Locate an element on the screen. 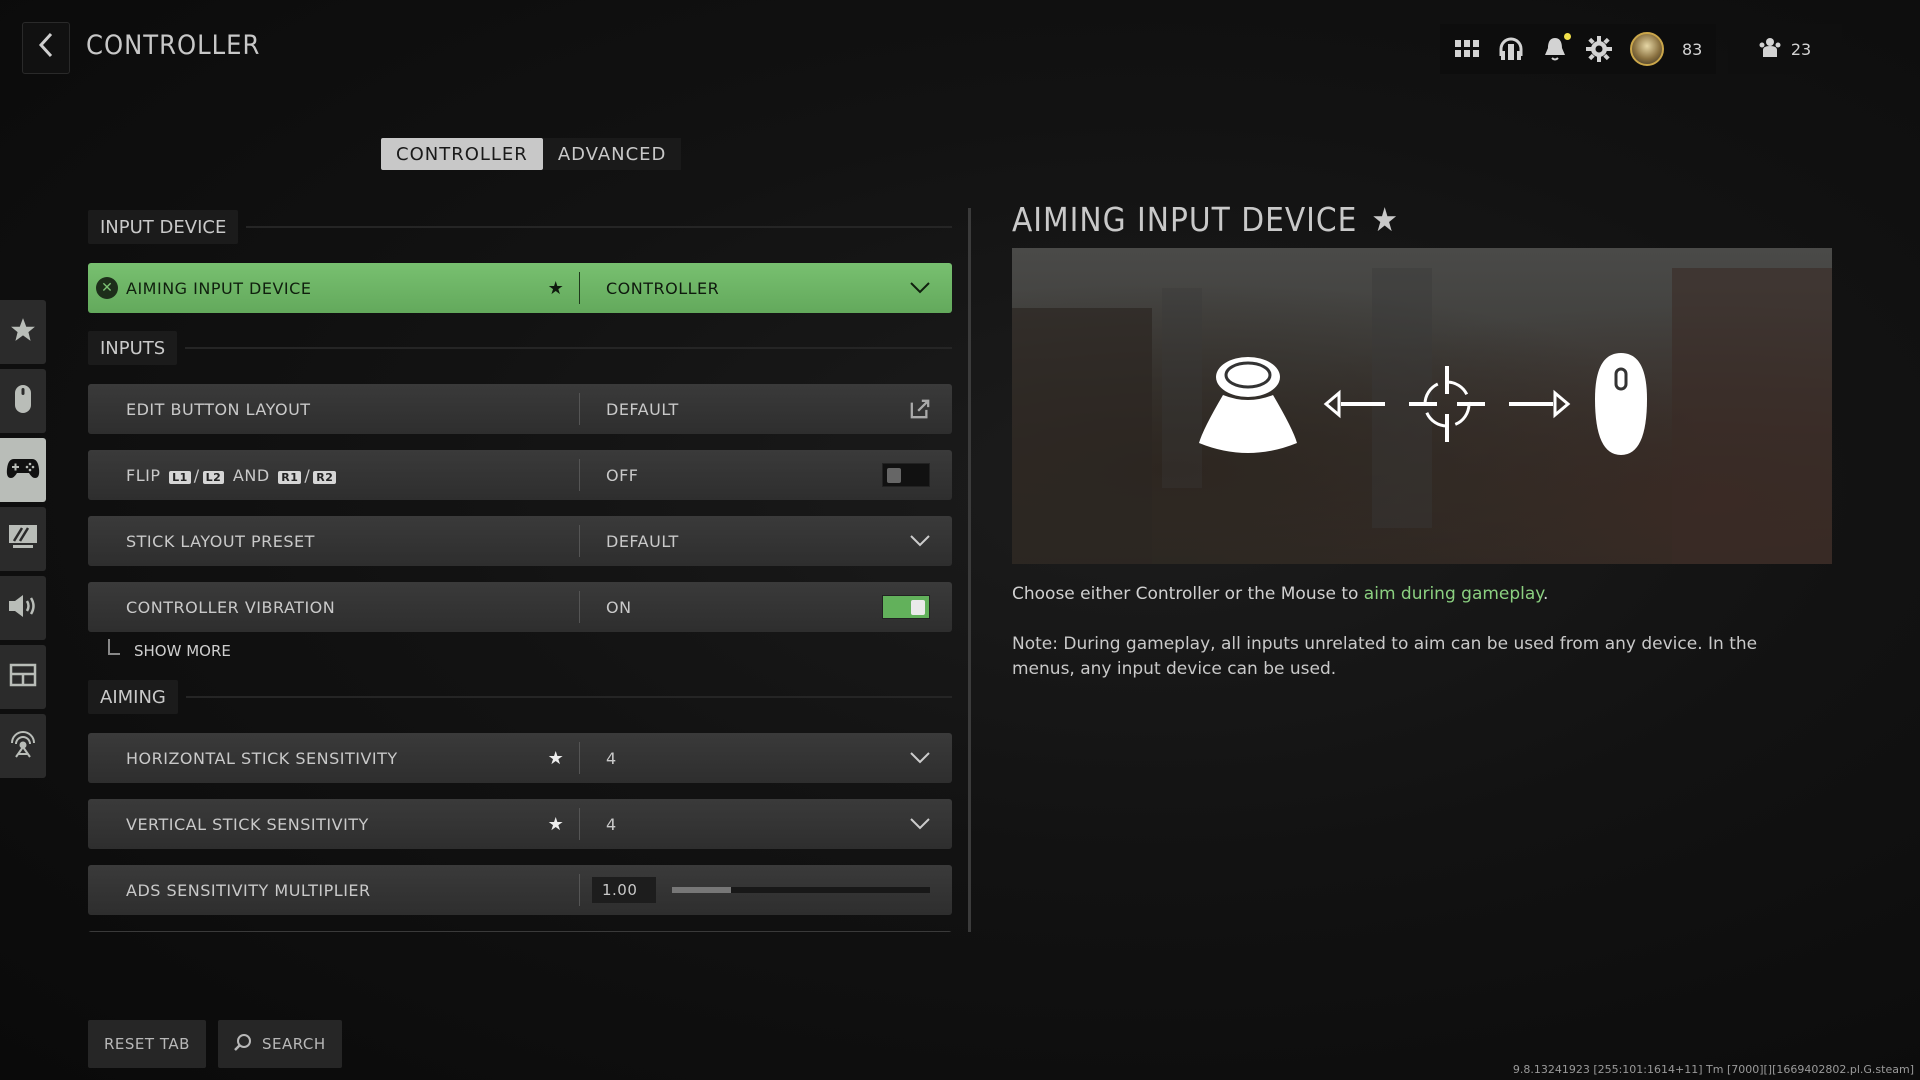 This screenshot has width=1920, height=1080. sidebar-item-controller is located at coordinates (23, 470).